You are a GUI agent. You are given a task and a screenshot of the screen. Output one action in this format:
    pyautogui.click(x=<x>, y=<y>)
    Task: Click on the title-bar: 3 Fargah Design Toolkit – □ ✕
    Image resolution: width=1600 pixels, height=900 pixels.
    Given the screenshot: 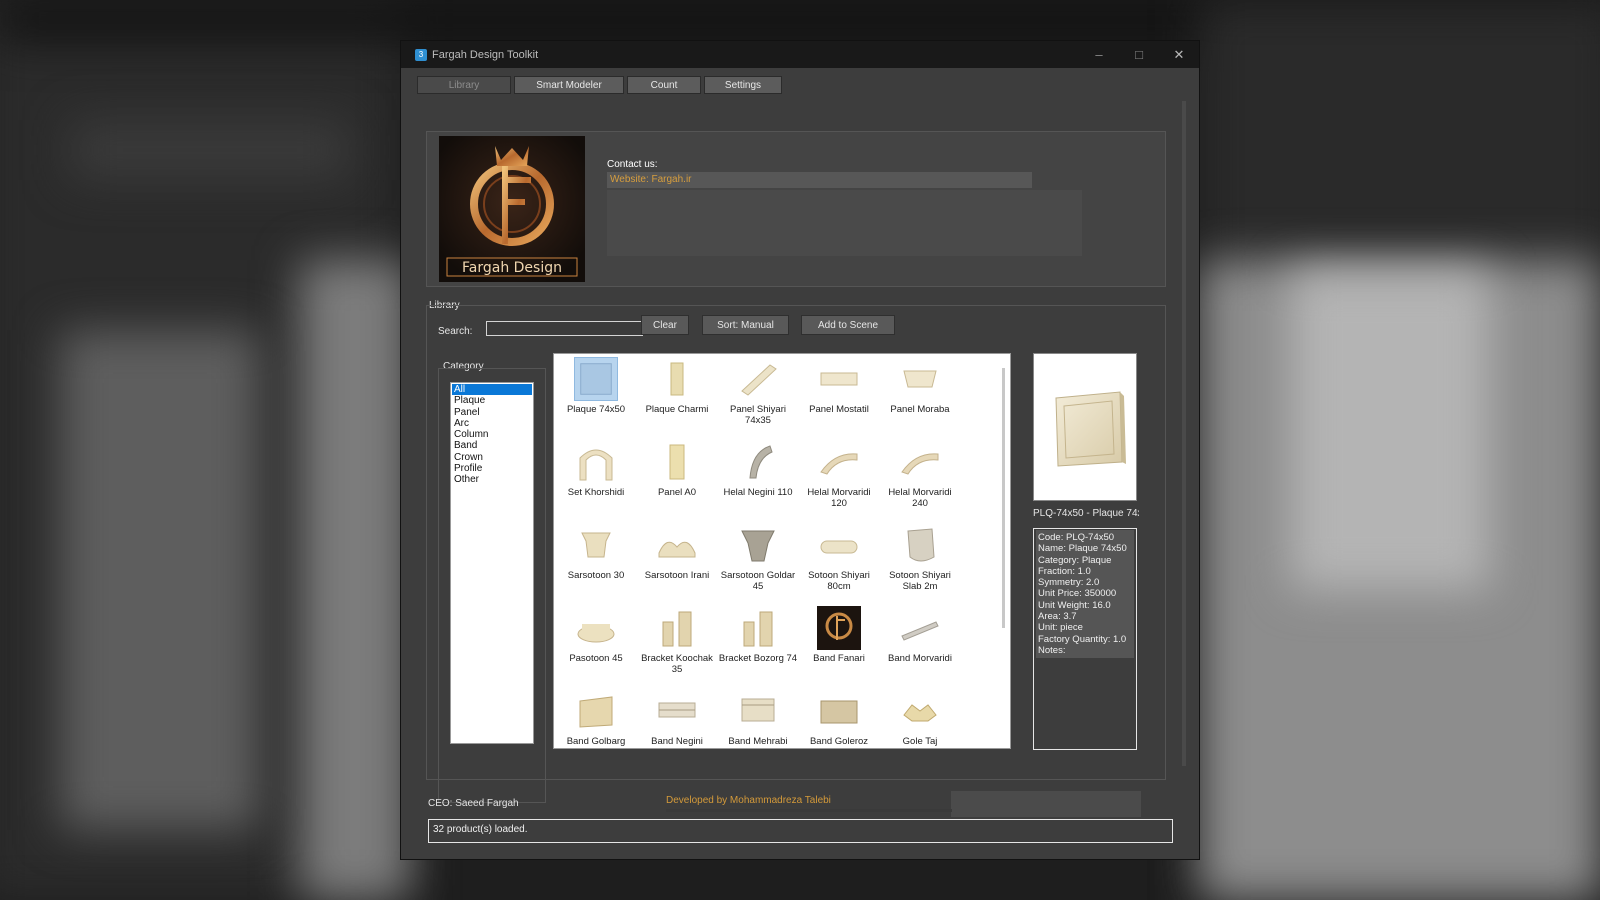 What is the action you would take?
    pyautogui.click(x=800, y=54)
    